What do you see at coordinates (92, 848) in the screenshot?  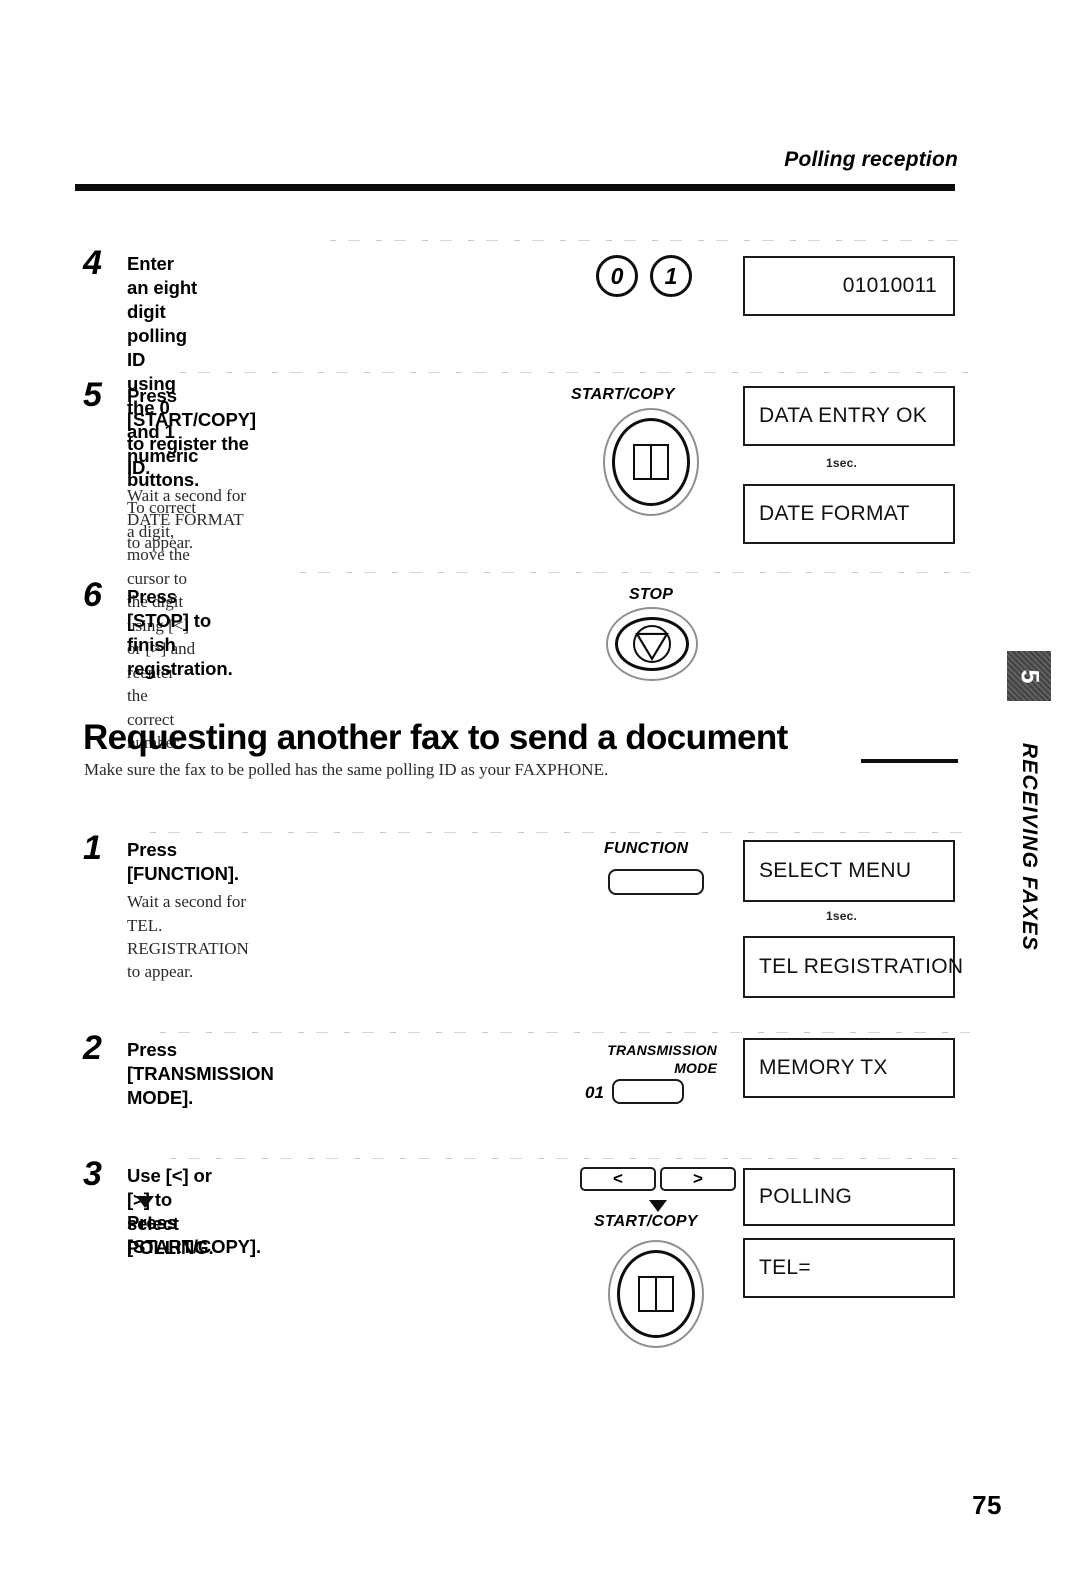 I see `step-number: 1` at bounding box center [92, 848].